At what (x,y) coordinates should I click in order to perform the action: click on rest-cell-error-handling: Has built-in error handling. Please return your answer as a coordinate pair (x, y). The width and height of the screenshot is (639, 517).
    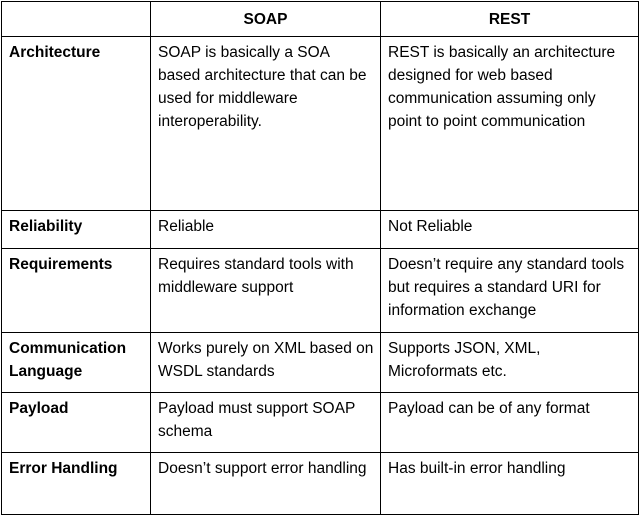
    Looking at the image, I should click on (509, 483).